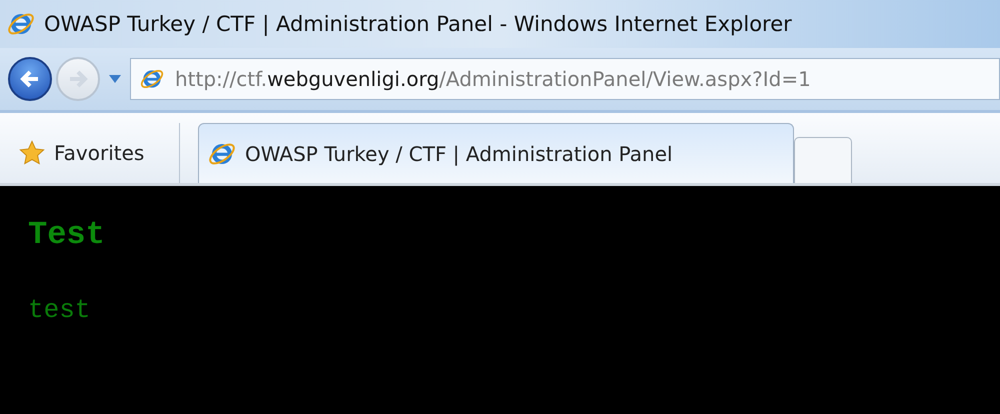  I want to click on favorites-button: Favorites, so click(90, 153).